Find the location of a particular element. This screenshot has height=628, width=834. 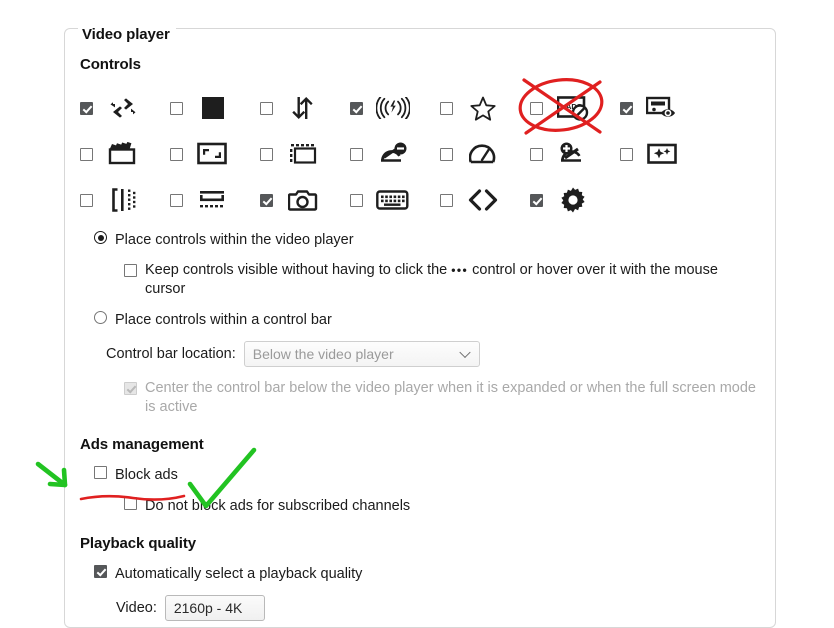

skip-segment-checkbox is located at coordinates (356, 154).